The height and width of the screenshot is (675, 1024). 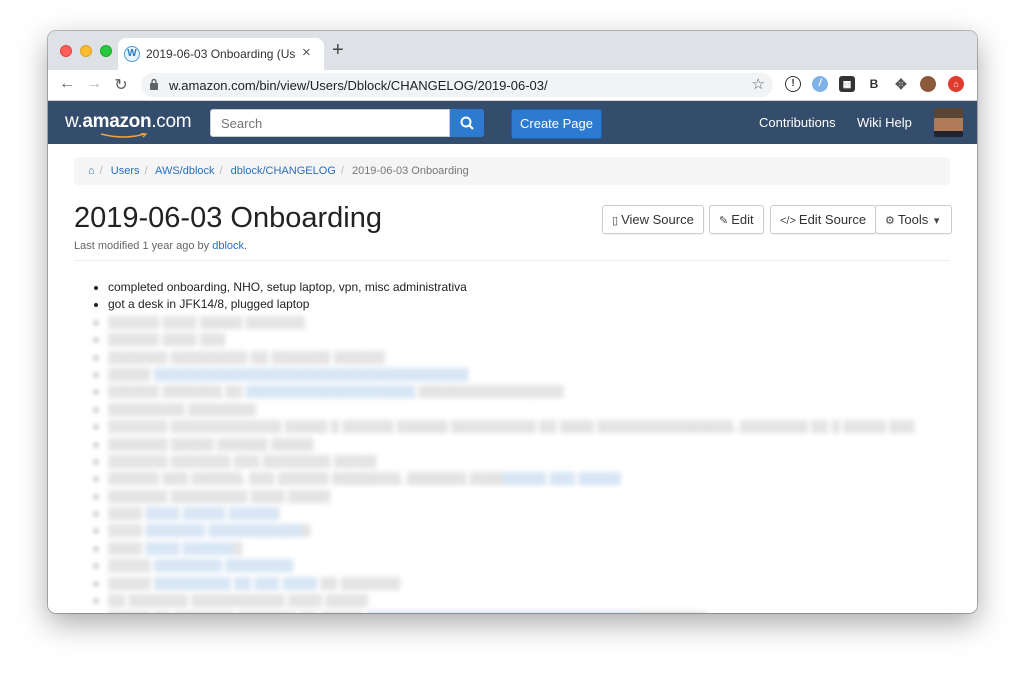 What do you see at coordinates (884, 122) in the screenshot?
I see `wiki-help-link: Wiki Help` at bounding box center [884, 122].